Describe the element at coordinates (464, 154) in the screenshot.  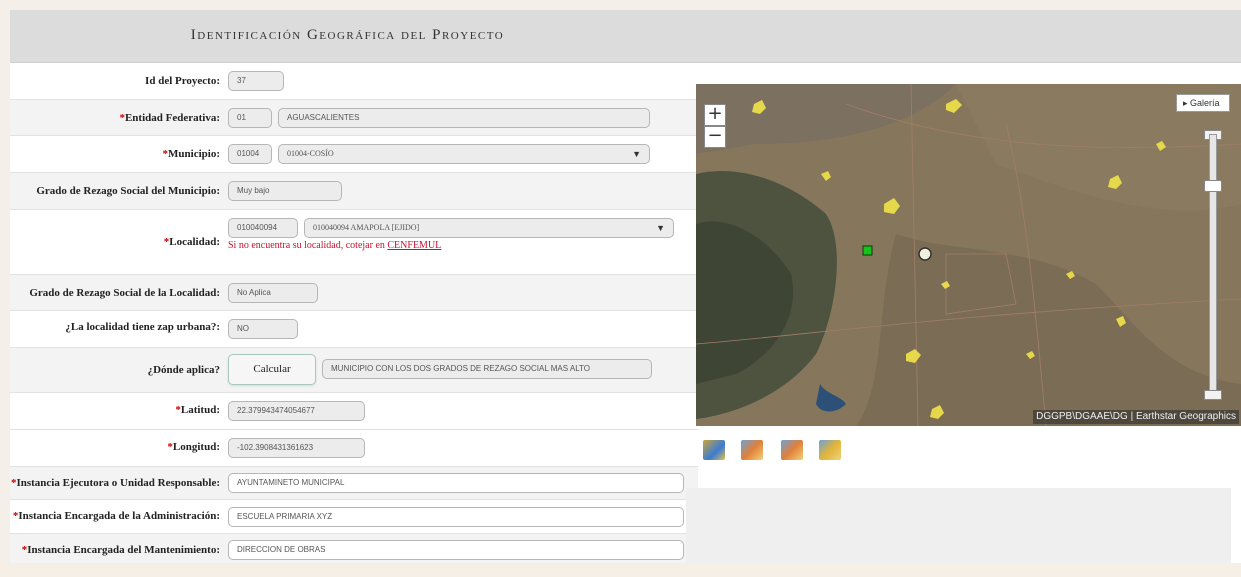
I see `municipio-select: 01004-COSÍO ▼` at that location.